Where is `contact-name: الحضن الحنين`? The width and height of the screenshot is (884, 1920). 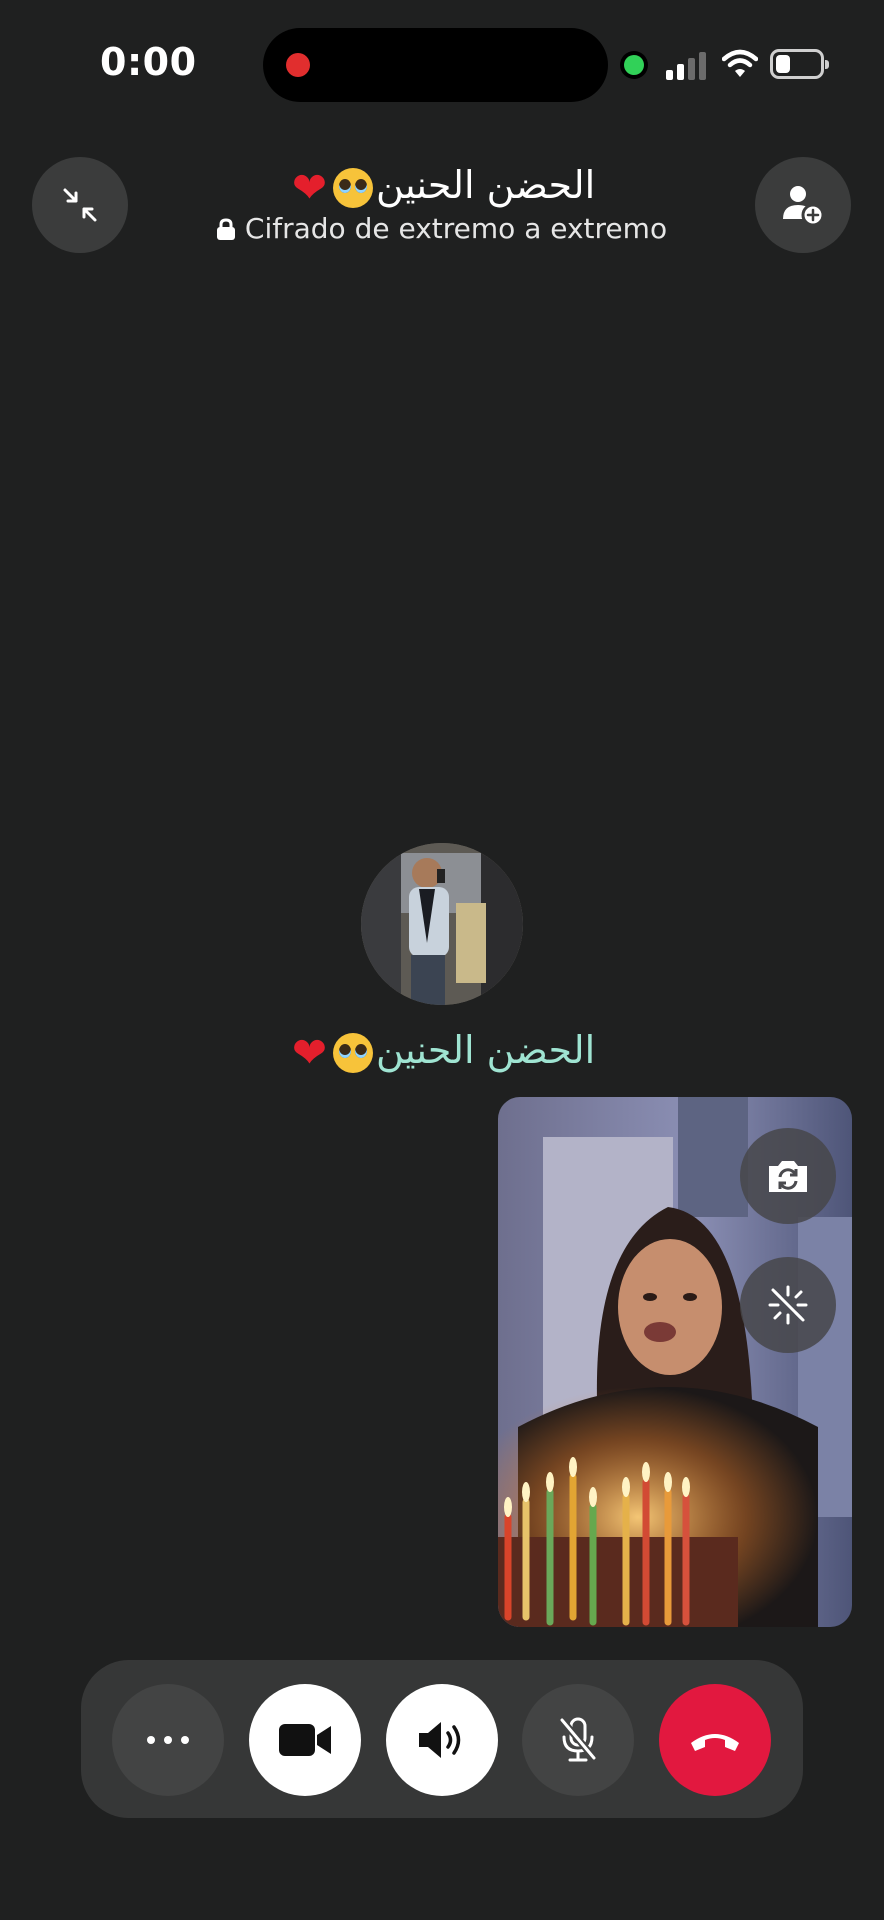 contact-name: الحضن الحنين is located at coordinates (486, 185).